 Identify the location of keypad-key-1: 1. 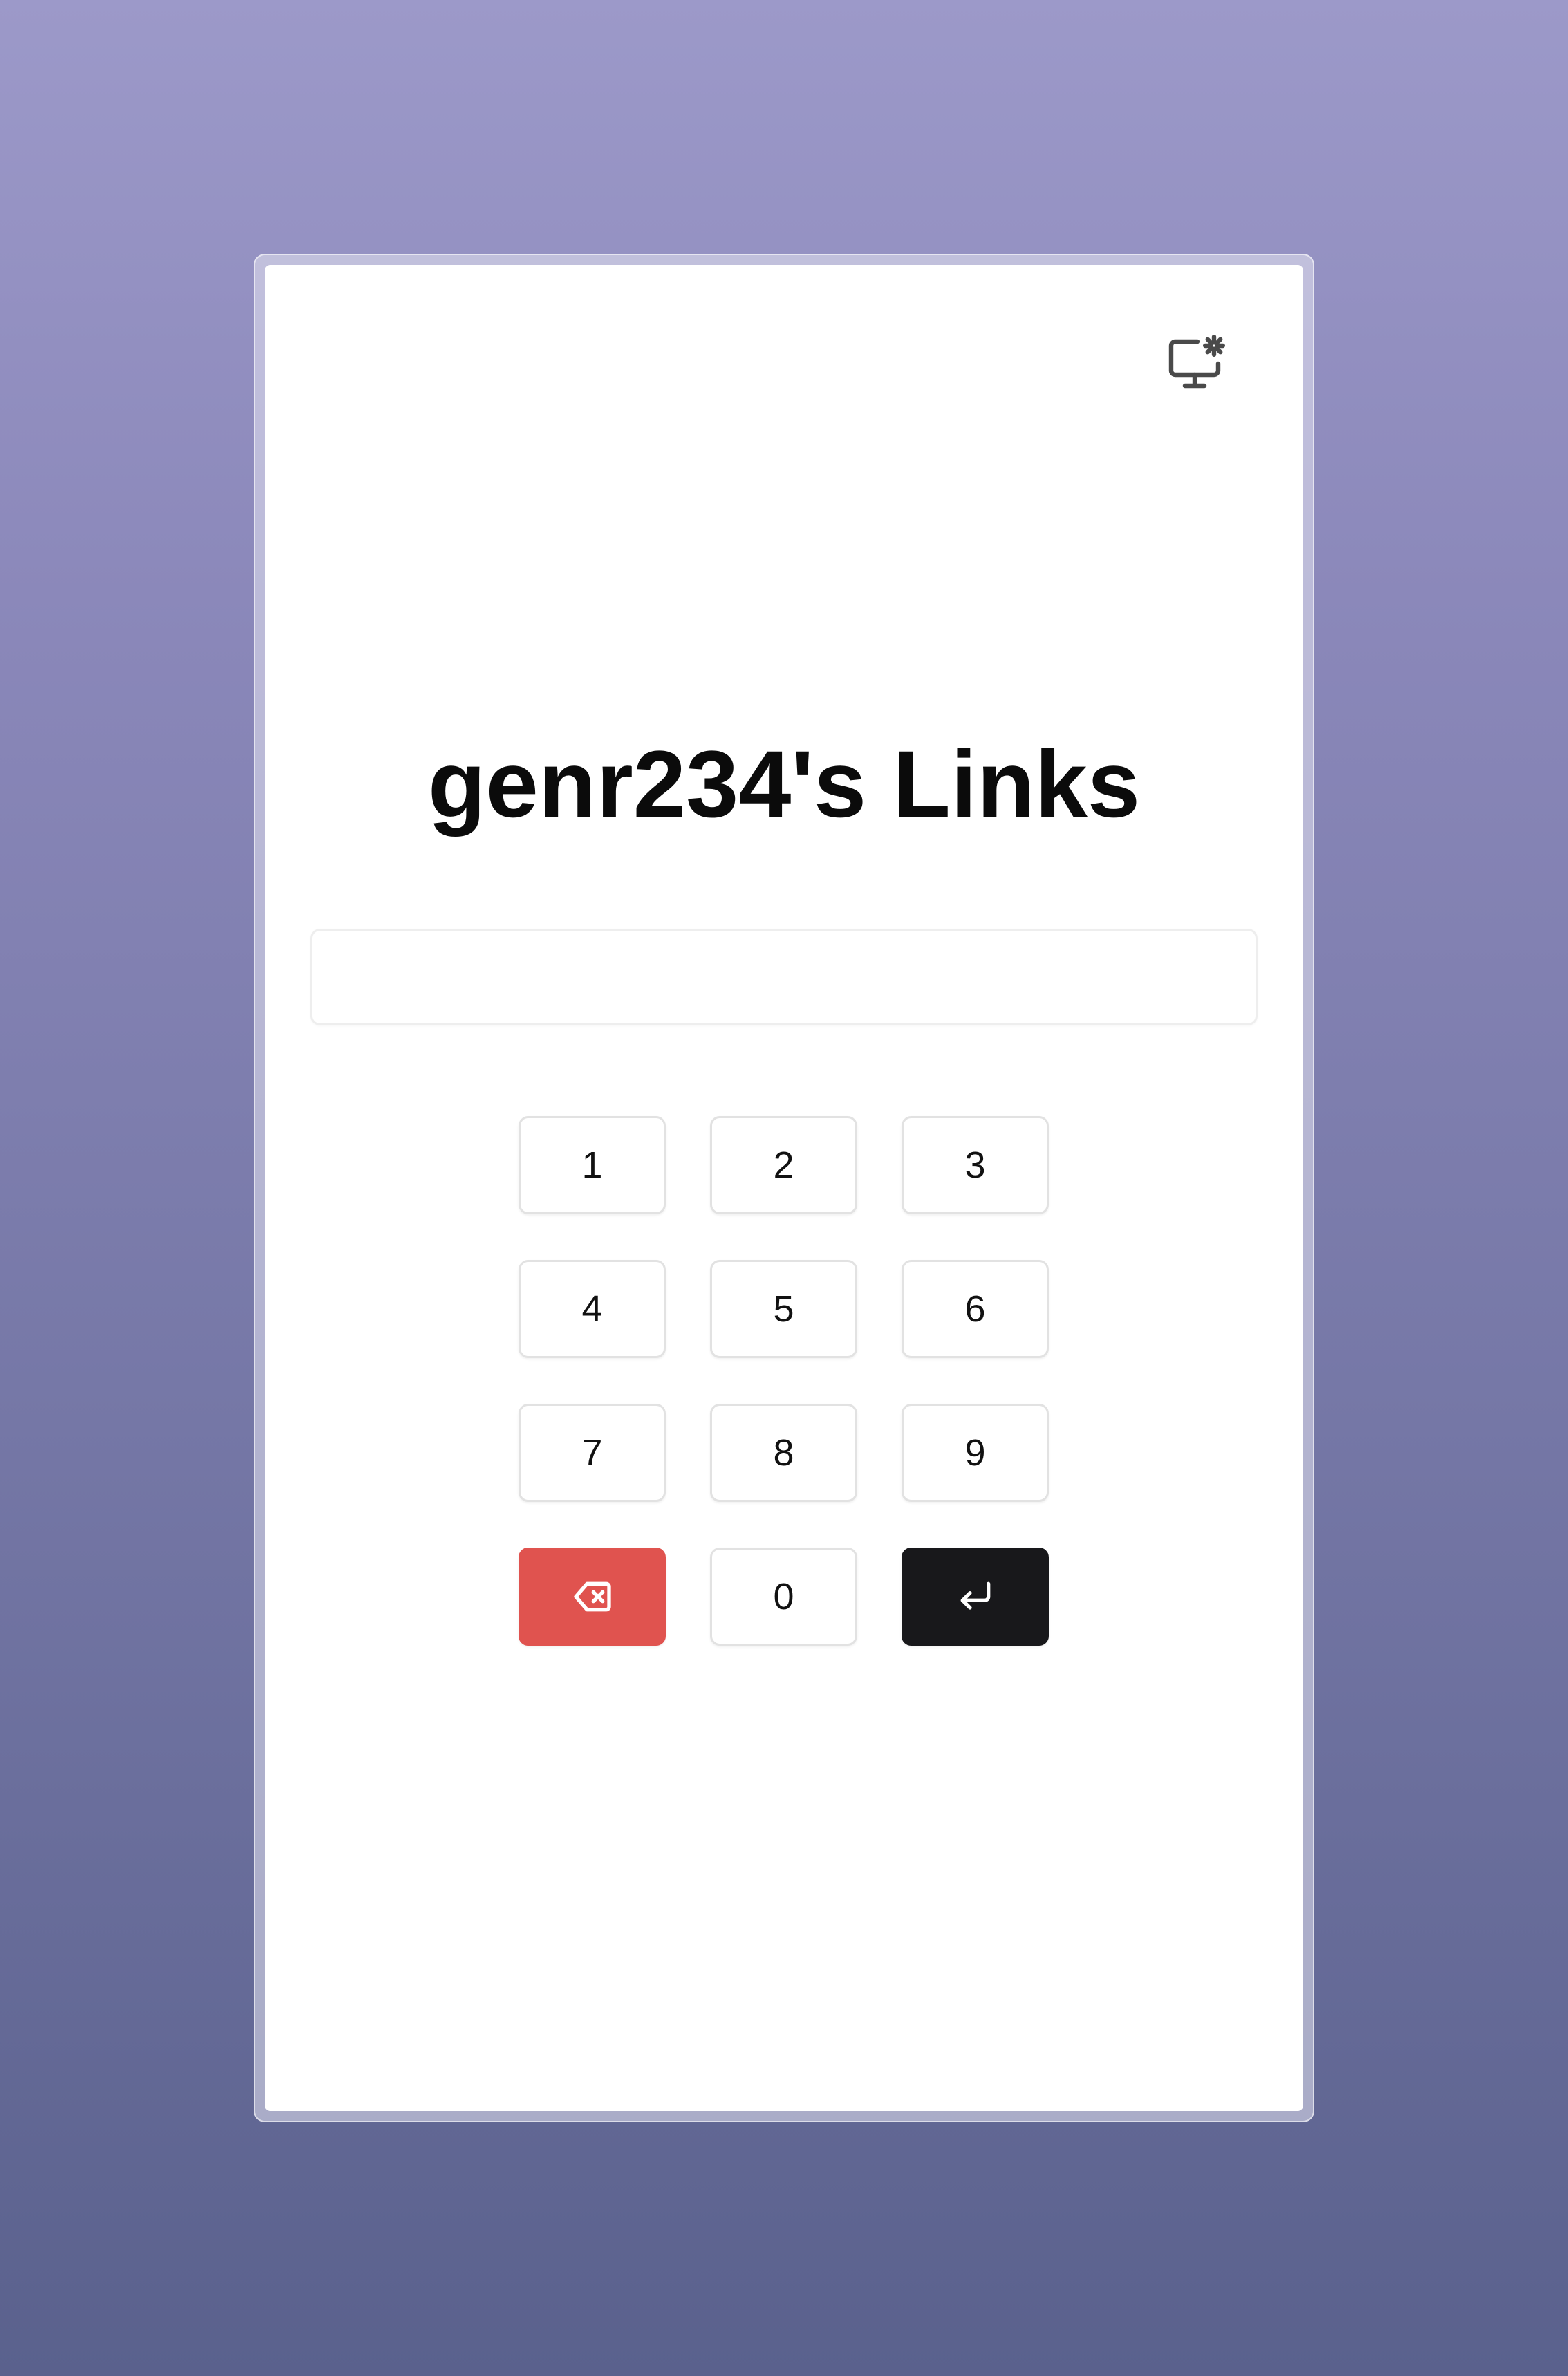
(592, 1165).